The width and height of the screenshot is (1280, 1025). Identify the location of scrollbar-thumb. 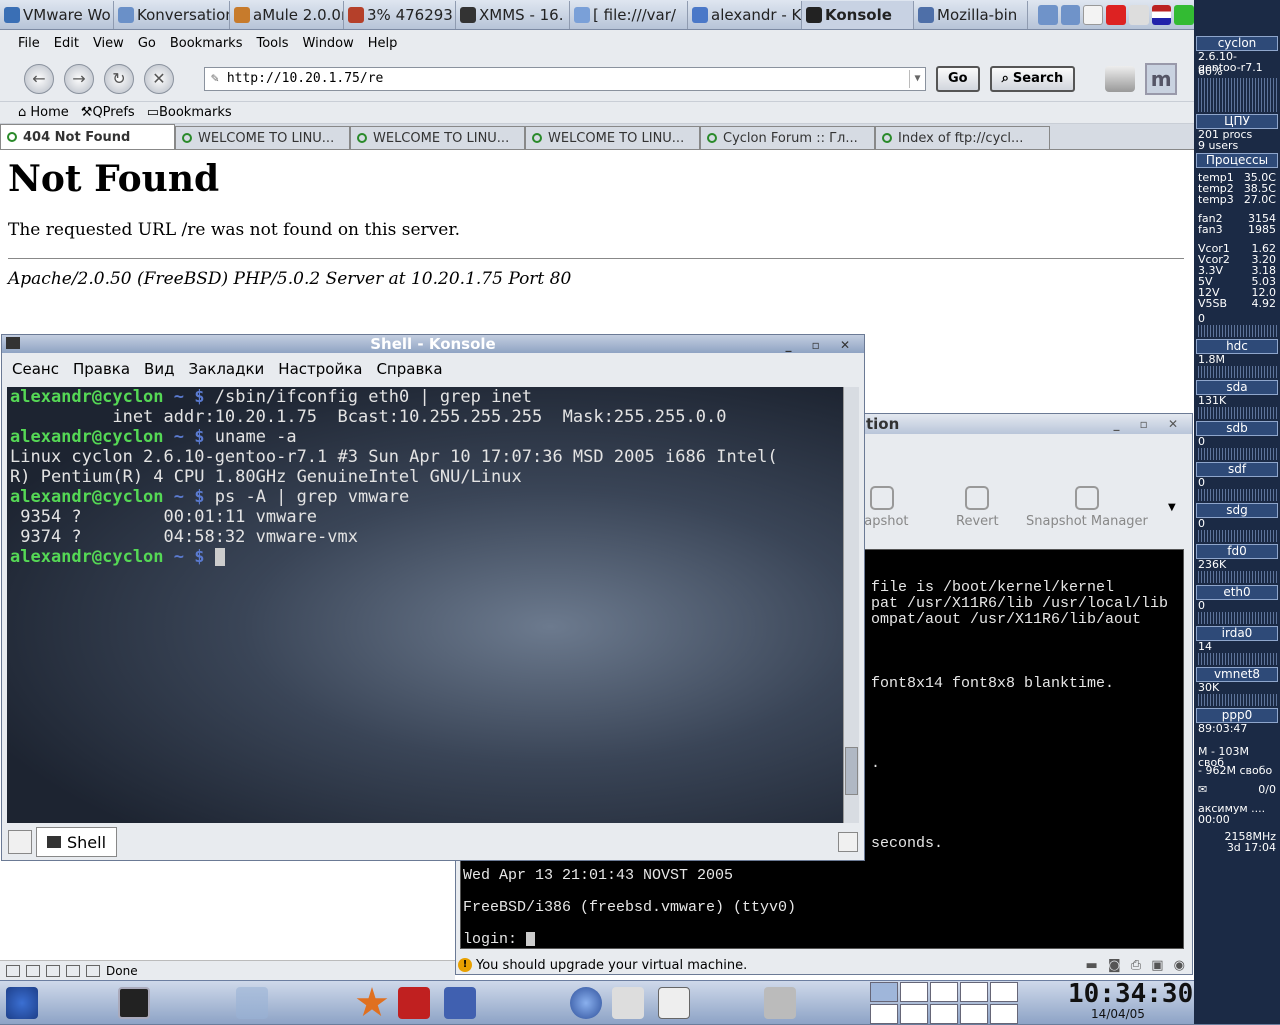
(851, 771).